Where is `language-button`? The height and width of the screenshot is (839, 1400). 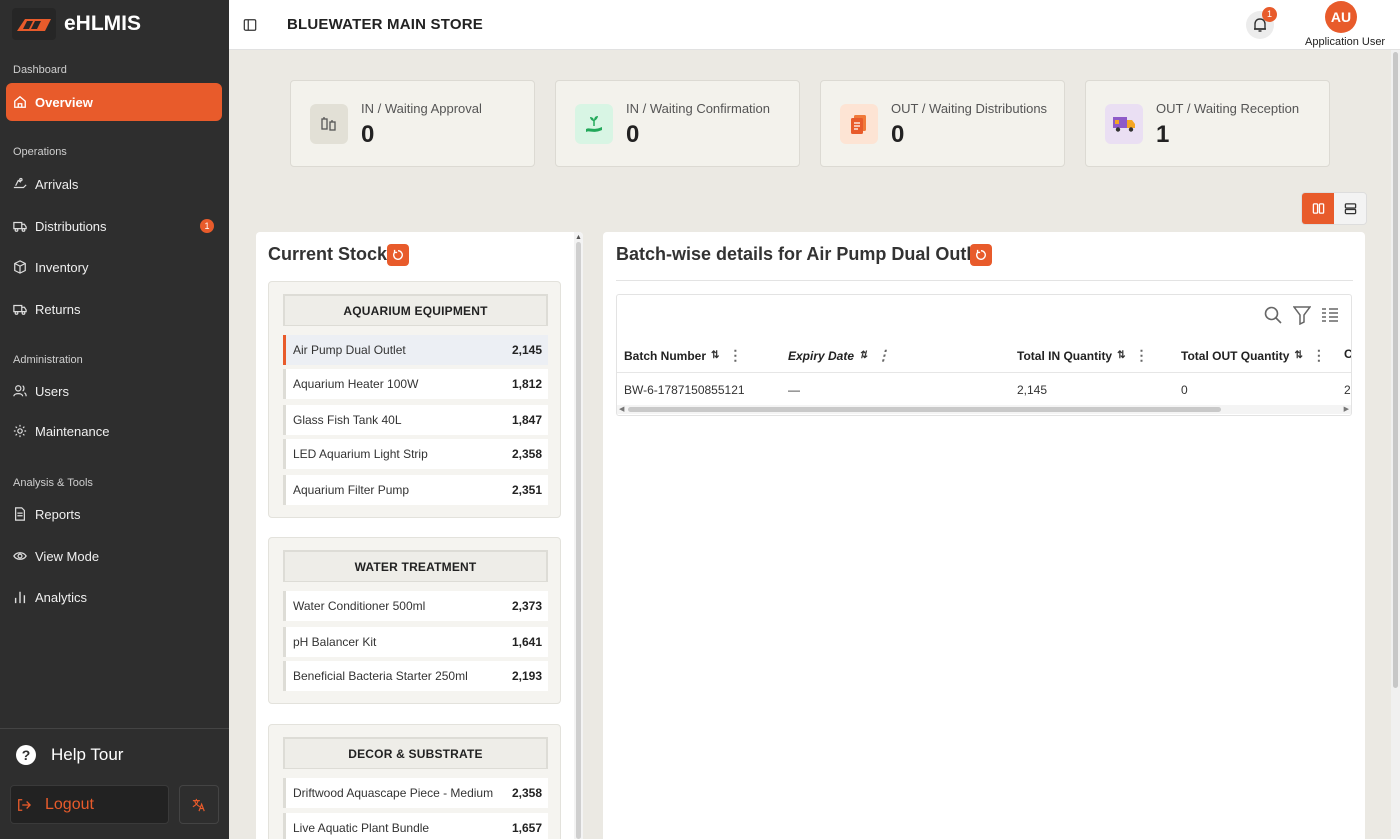
language-button is located at coordinates (199, 804).